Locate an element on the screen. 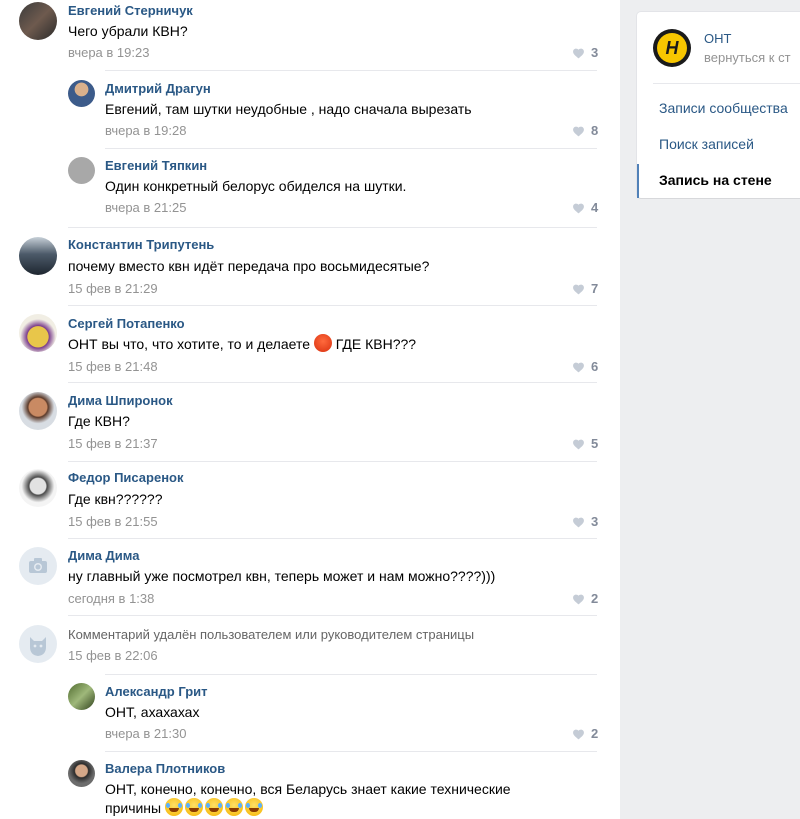  like-button: 5 is located at coordinates (585, 443).